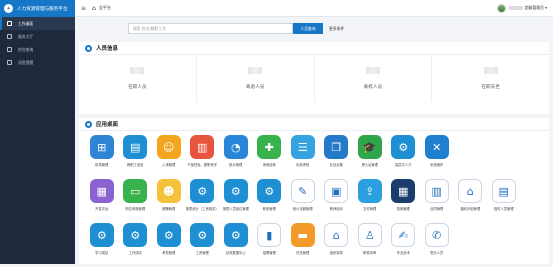  Describe the element at coordinates (136, 245) in the screenshot. I see `app-tile: ⚙工作成绩` at that location.